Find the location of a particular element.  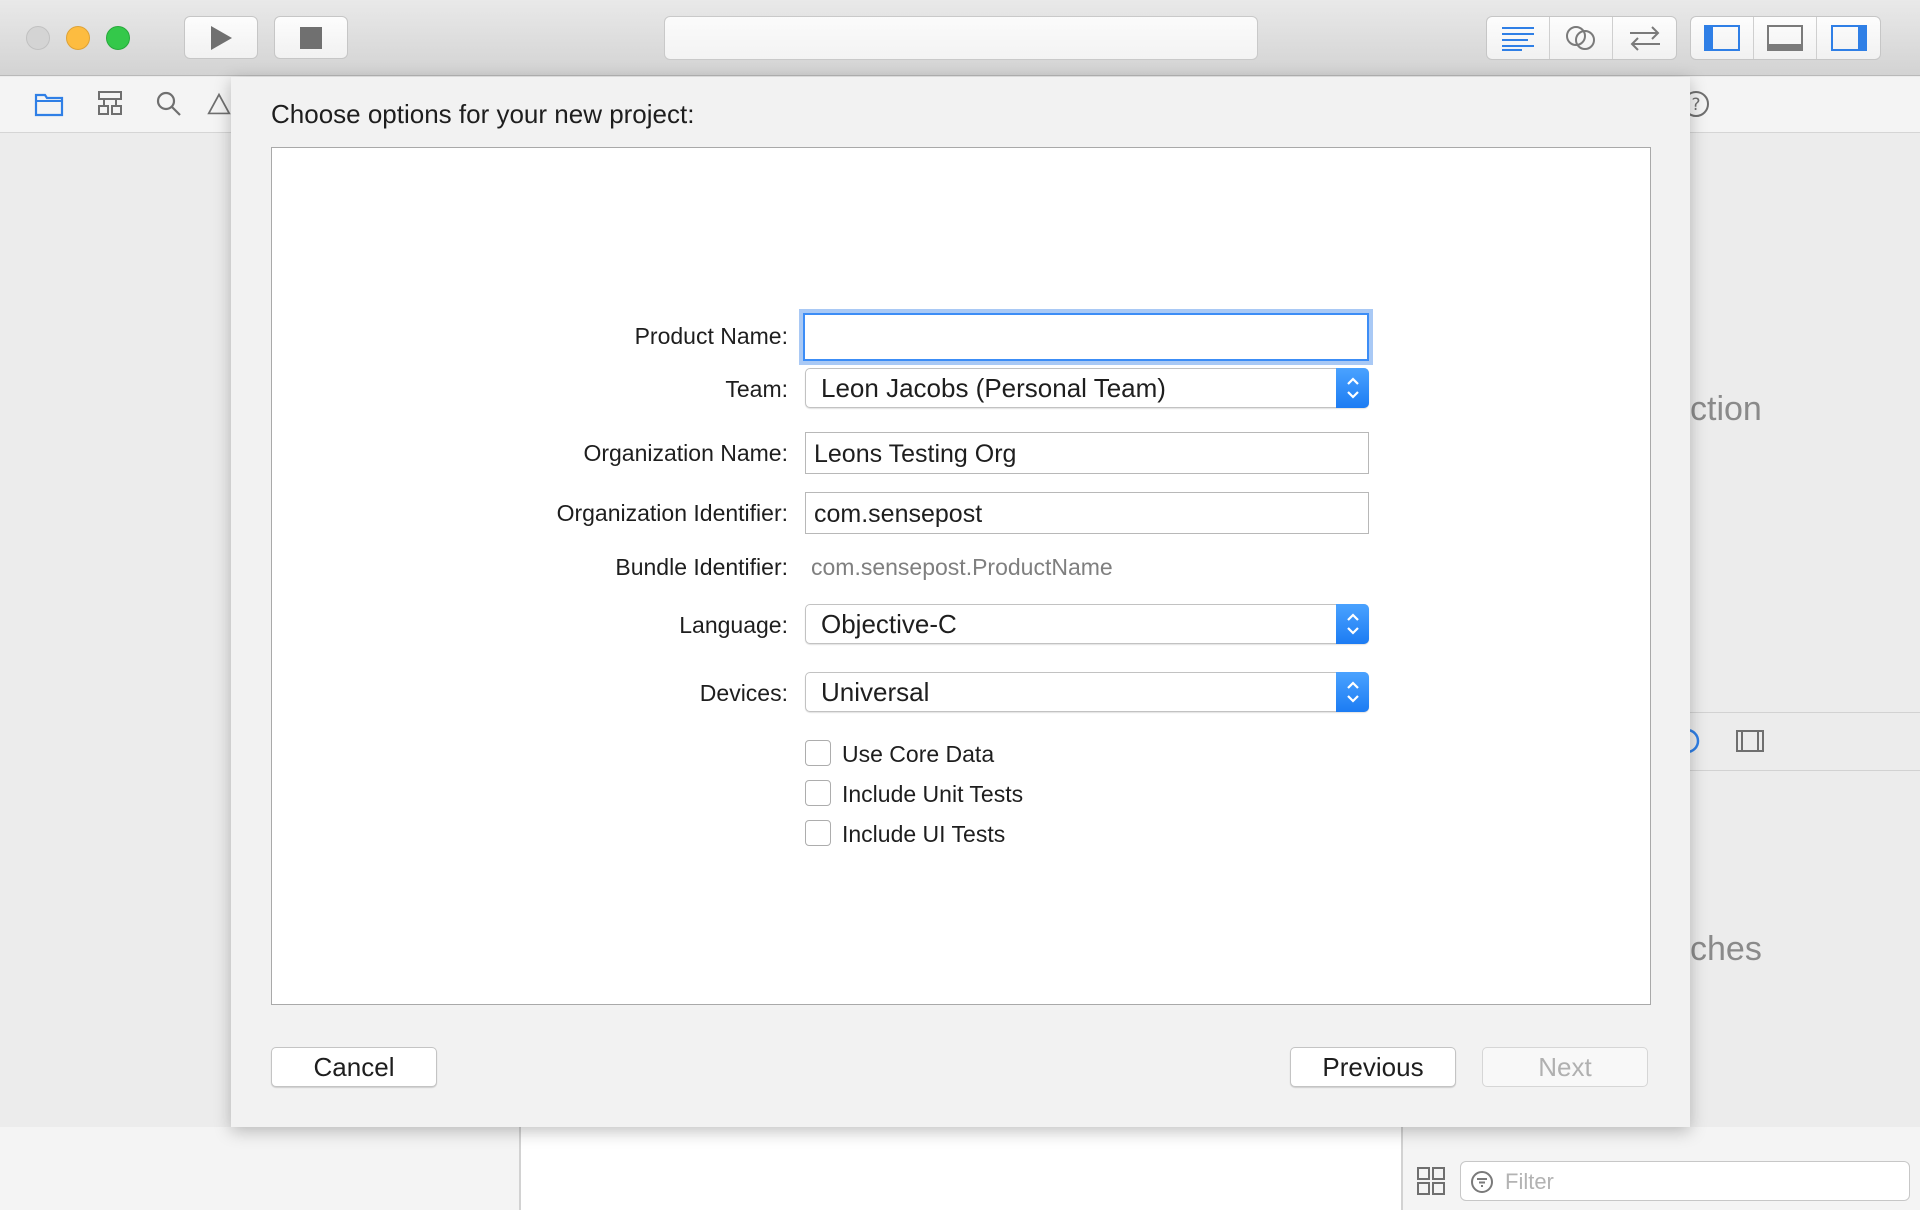

standard-editor-icon is located at coordinates (1518, 39).